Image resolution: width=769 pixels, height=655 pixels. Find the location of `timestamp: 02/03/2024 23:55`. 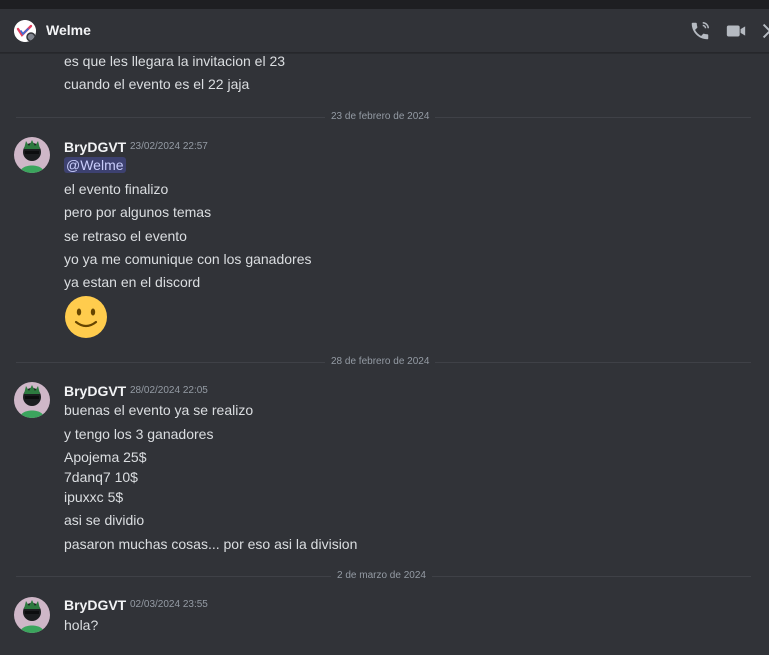

timestamp: 02/03/2024 23:55 is located at coordinates (169, 604).